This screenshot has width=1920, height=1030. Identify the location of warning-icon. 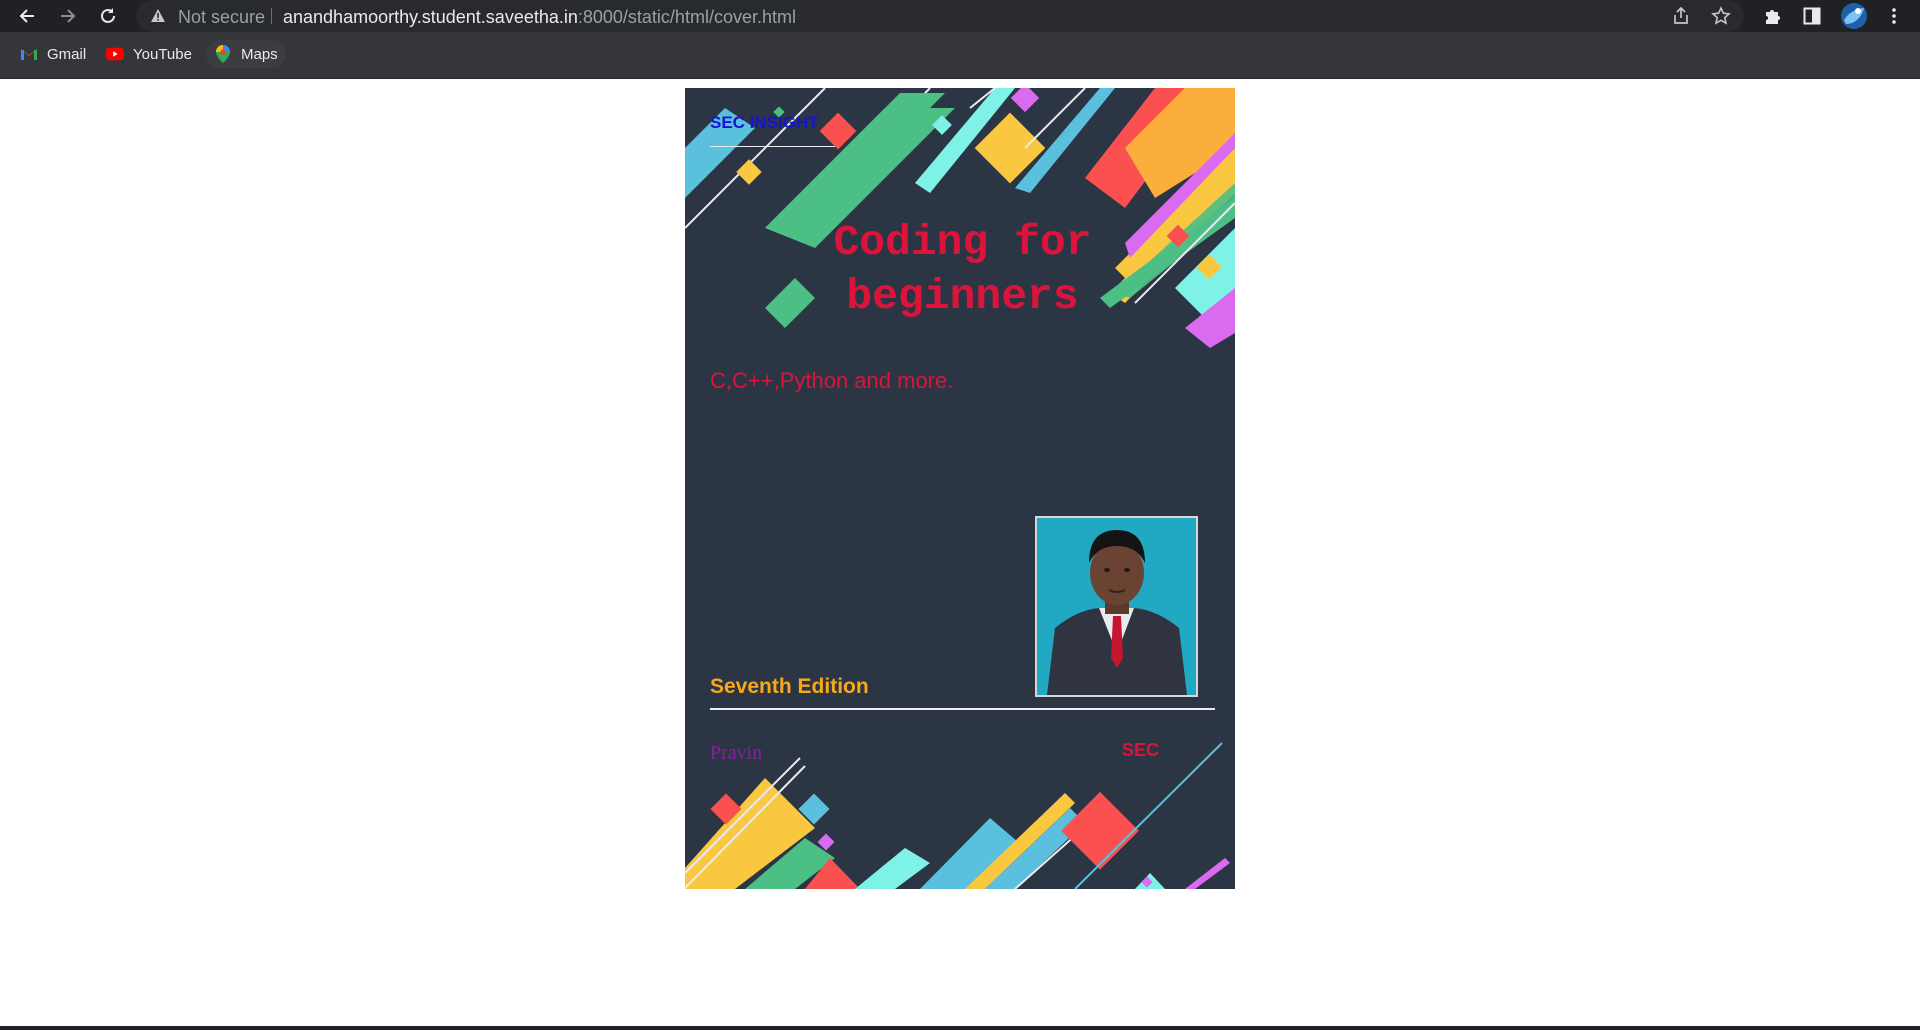
(158, 18).